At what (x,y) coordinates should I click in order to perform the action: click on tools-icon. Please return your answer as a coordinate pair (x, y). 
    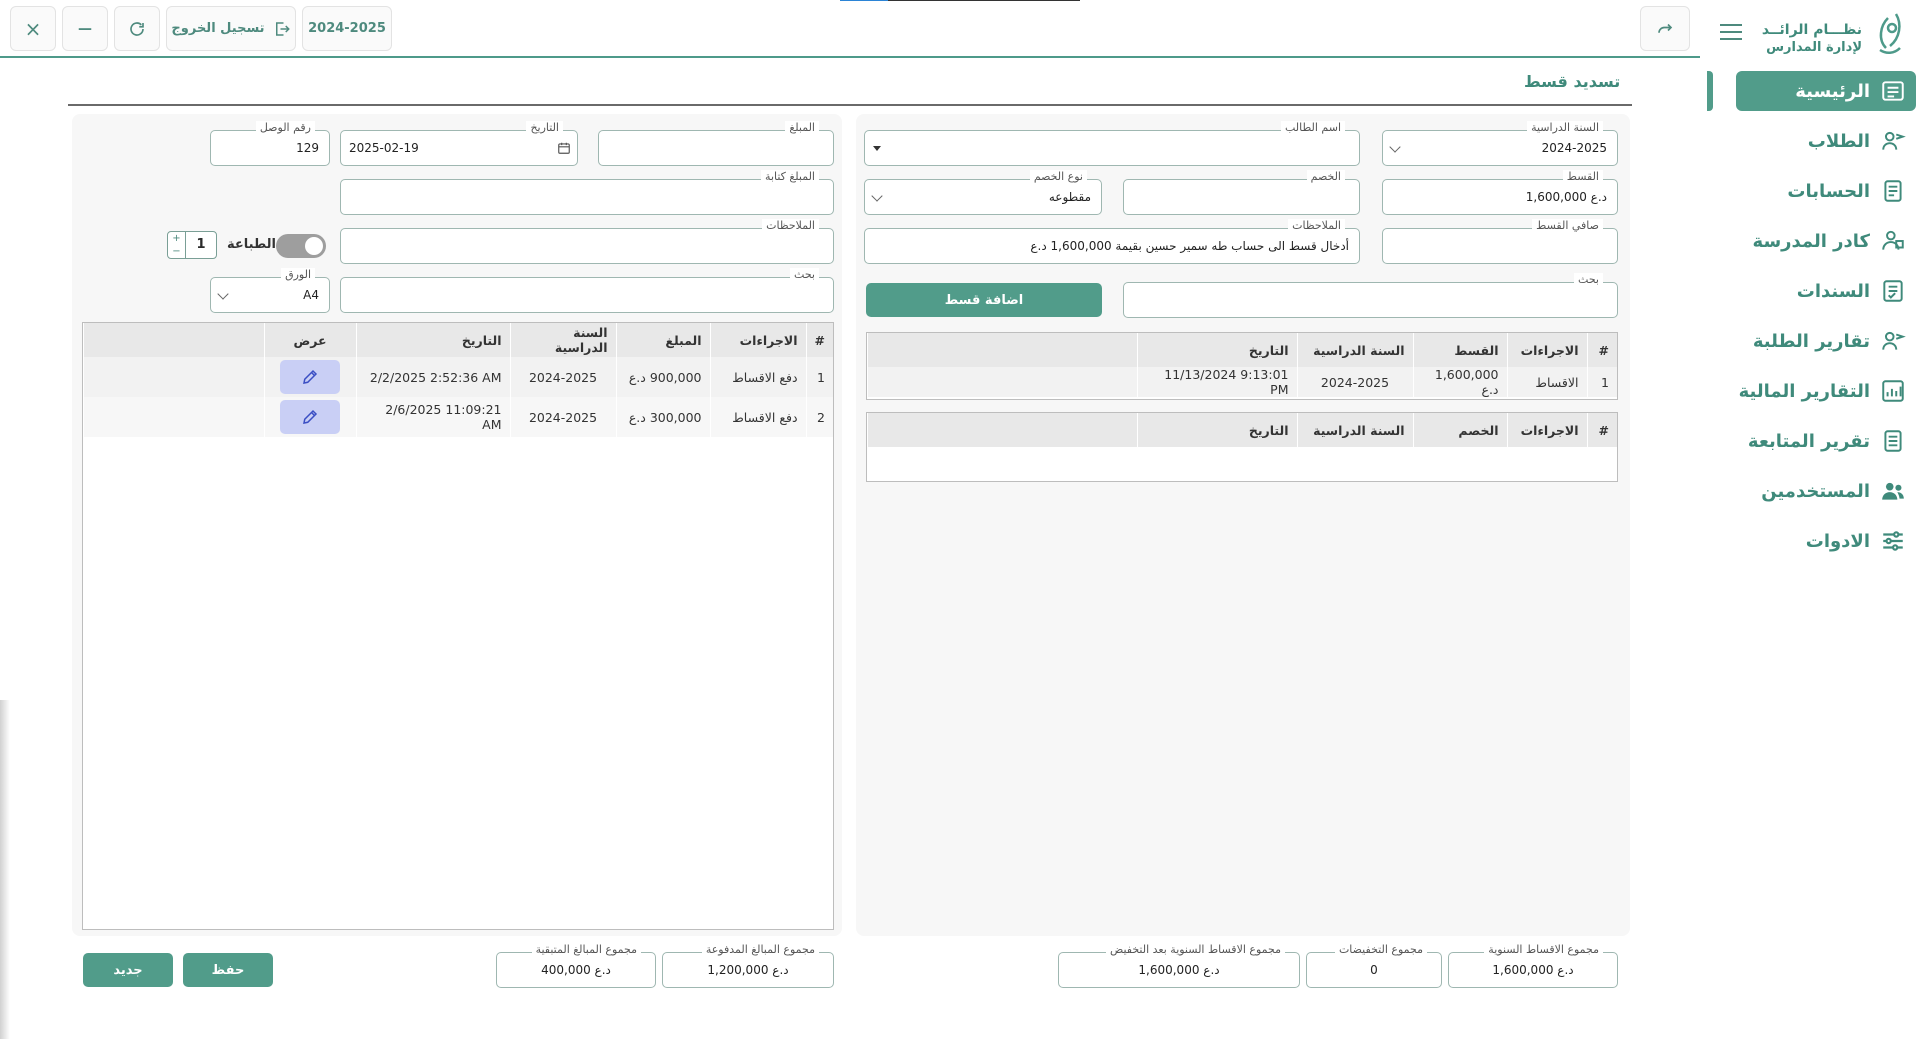
    Looking at the image, I should click on (1893, 541).